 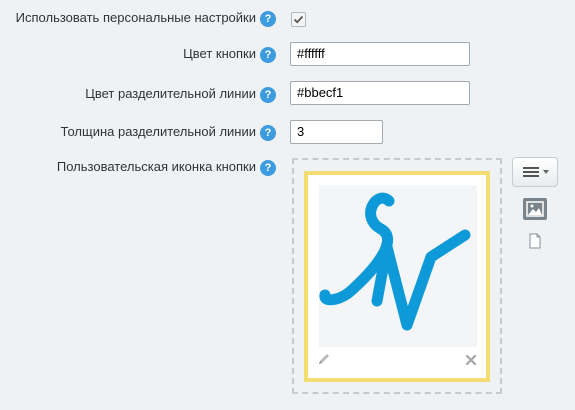 What do you see at coordinates (287, 54) in the screenshot?
I see `field-button-color: Цвет кнопки ? #ffffff` at bounding box center [287, 54].